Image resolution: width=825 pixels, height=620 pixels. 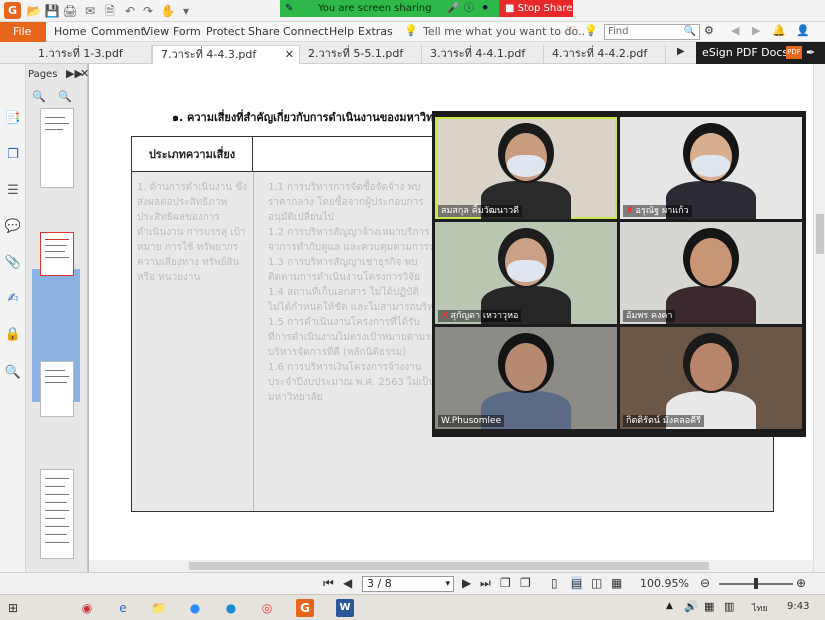 I want to click on esign-pdf-docs-button: eSign PDF Docs PDF ✒, so click(x=760, y=53).